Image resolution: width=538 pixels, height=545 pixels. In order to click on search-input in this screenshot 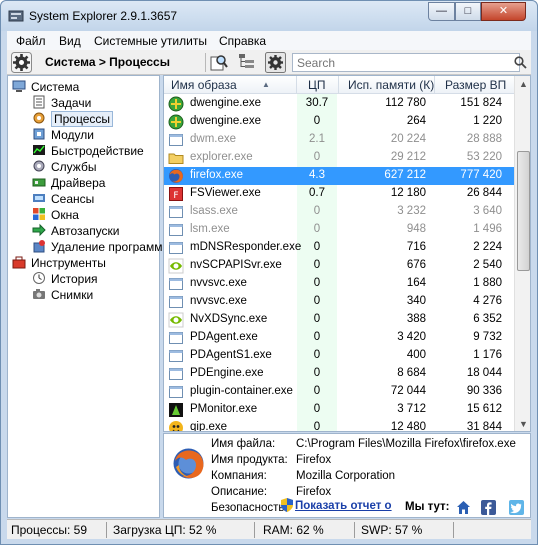, I will do `click(406, 62)`.